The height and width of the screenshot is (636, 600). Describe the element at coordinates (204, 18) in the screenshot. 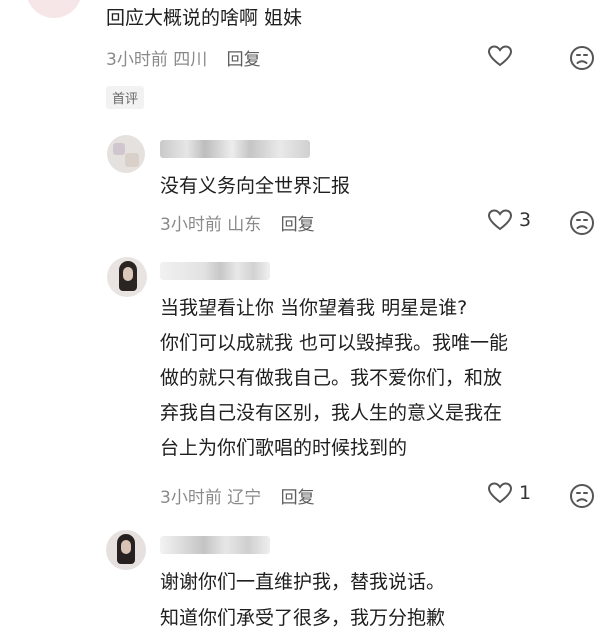

I see `comment-text: 回应大概说的啥啊 姐妹` at that location.